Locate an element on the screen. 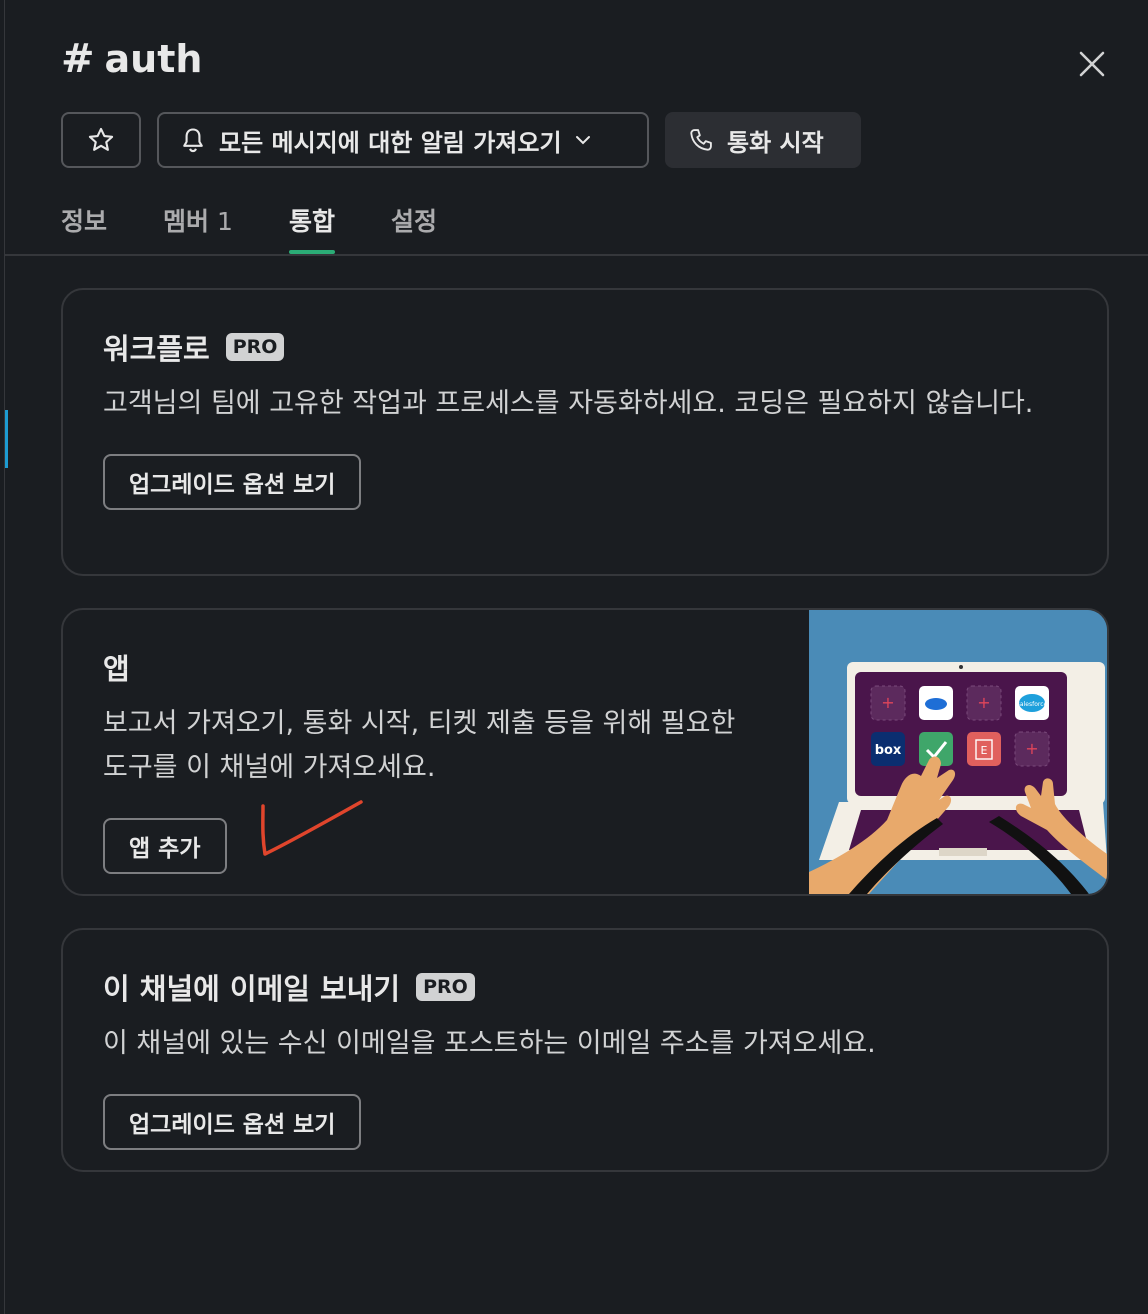 The width and height of the screenshot is (1148, 1314). left-edge-accent is located at coordinates (6, 439).